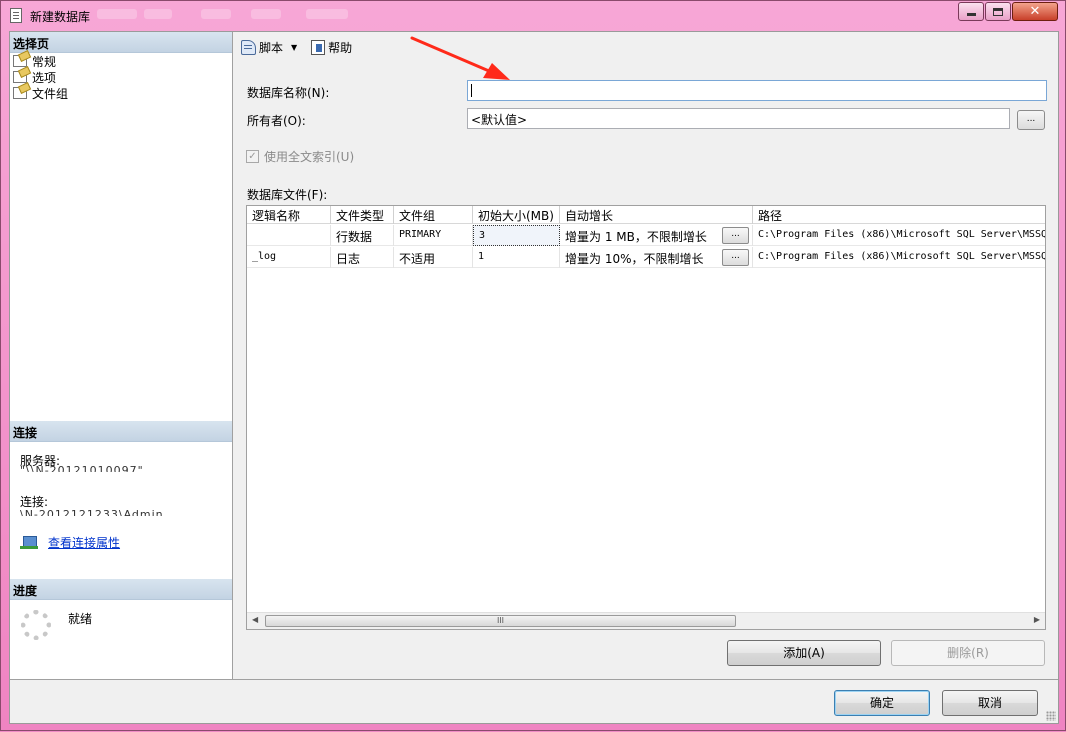 This screenshot has height=732, width=1066. I want to click on script-button: 脚本 ▼, so click(272, 47).